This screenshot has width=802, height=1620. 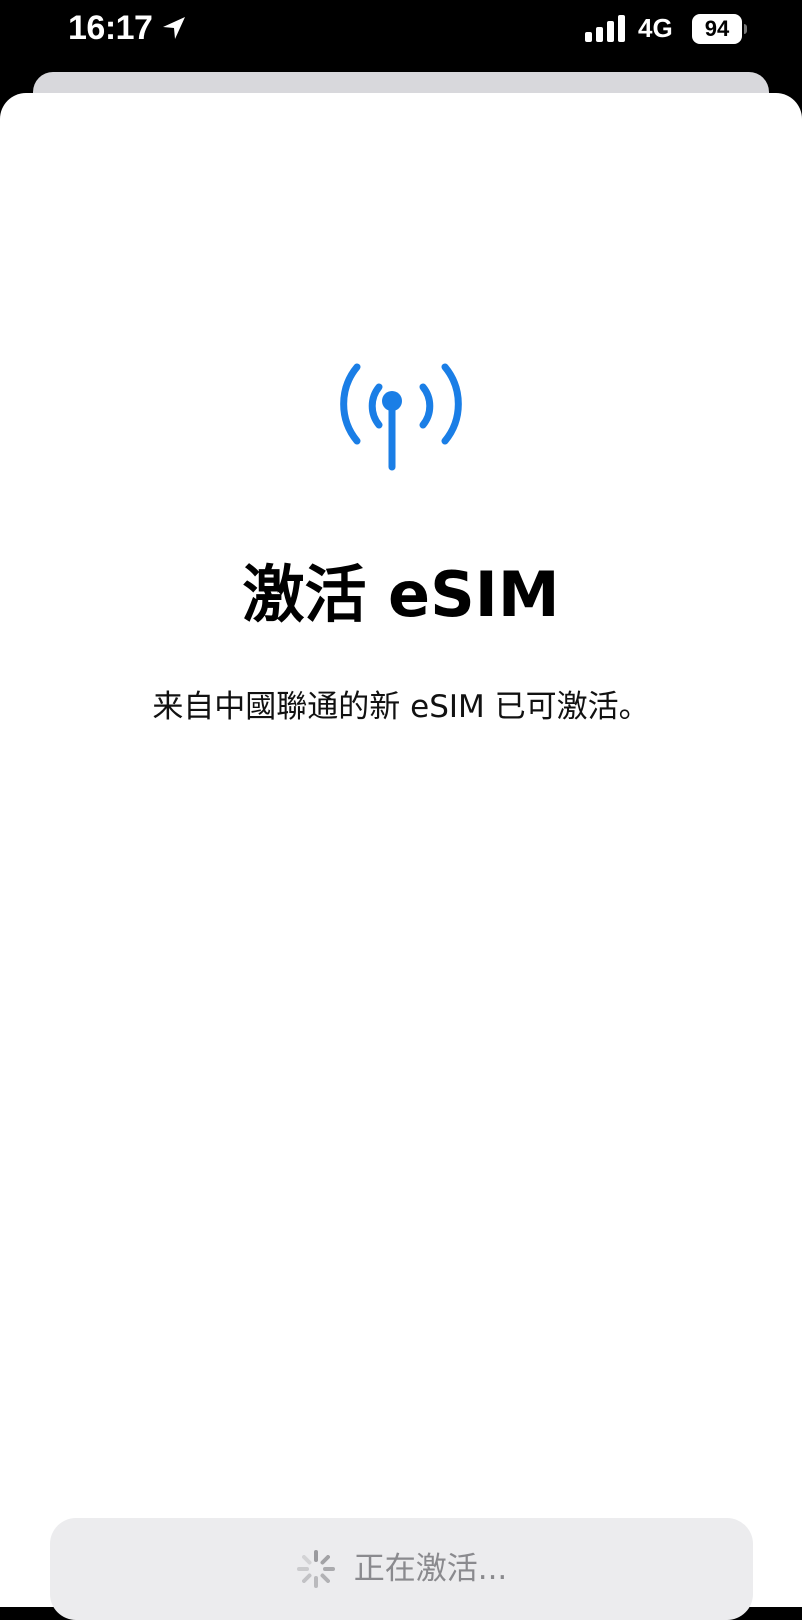 I want to click on battery-icon: 94, so click(x=720, y=29).